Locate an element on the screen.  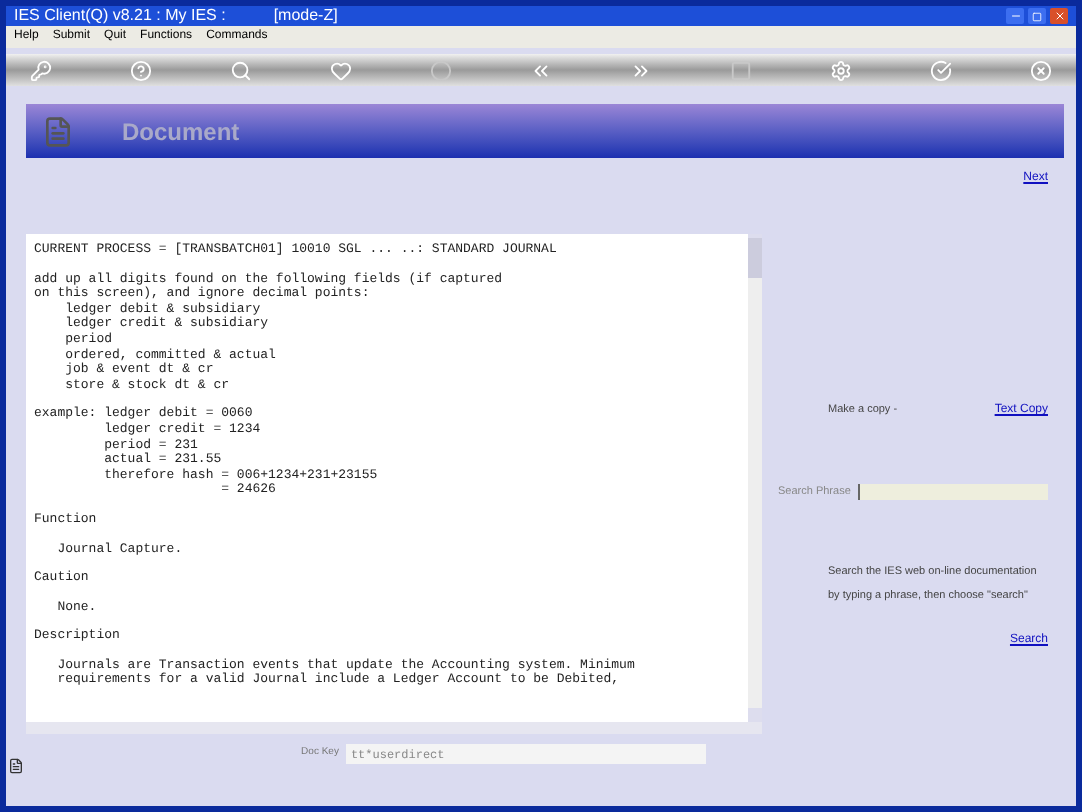
scrollbar is located at coordinates (755, 478).